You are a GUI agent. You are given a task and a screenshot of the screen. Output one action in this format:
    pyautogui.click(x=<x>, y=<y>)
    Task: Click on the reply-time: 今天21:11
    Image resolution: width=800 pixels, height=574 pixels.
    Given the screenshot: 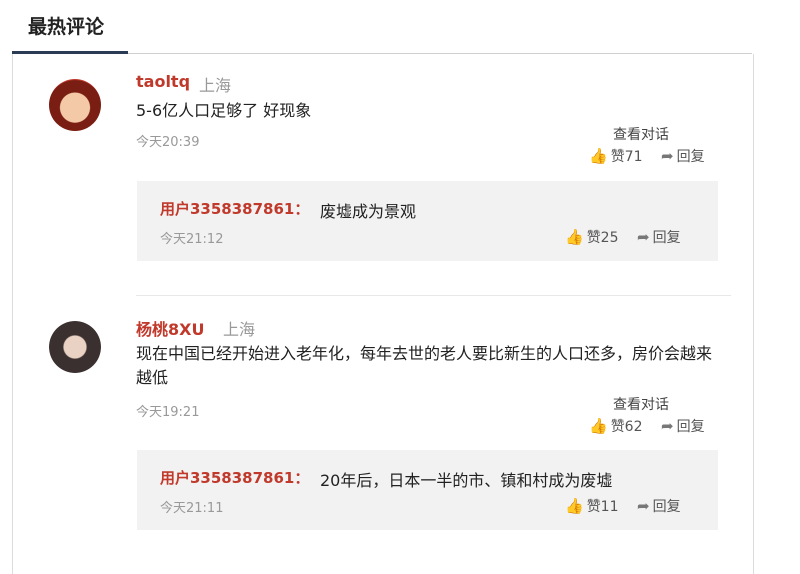 What is the action you would take?
    pyautogui.click(x=192, y=508)
    